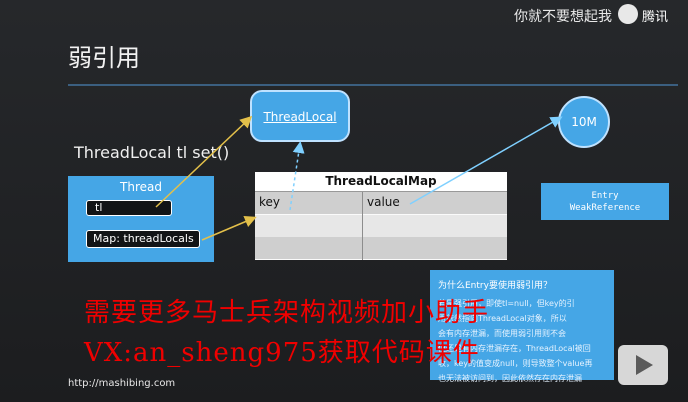  I want to click on entry-label: Entry, so click(605, 196).